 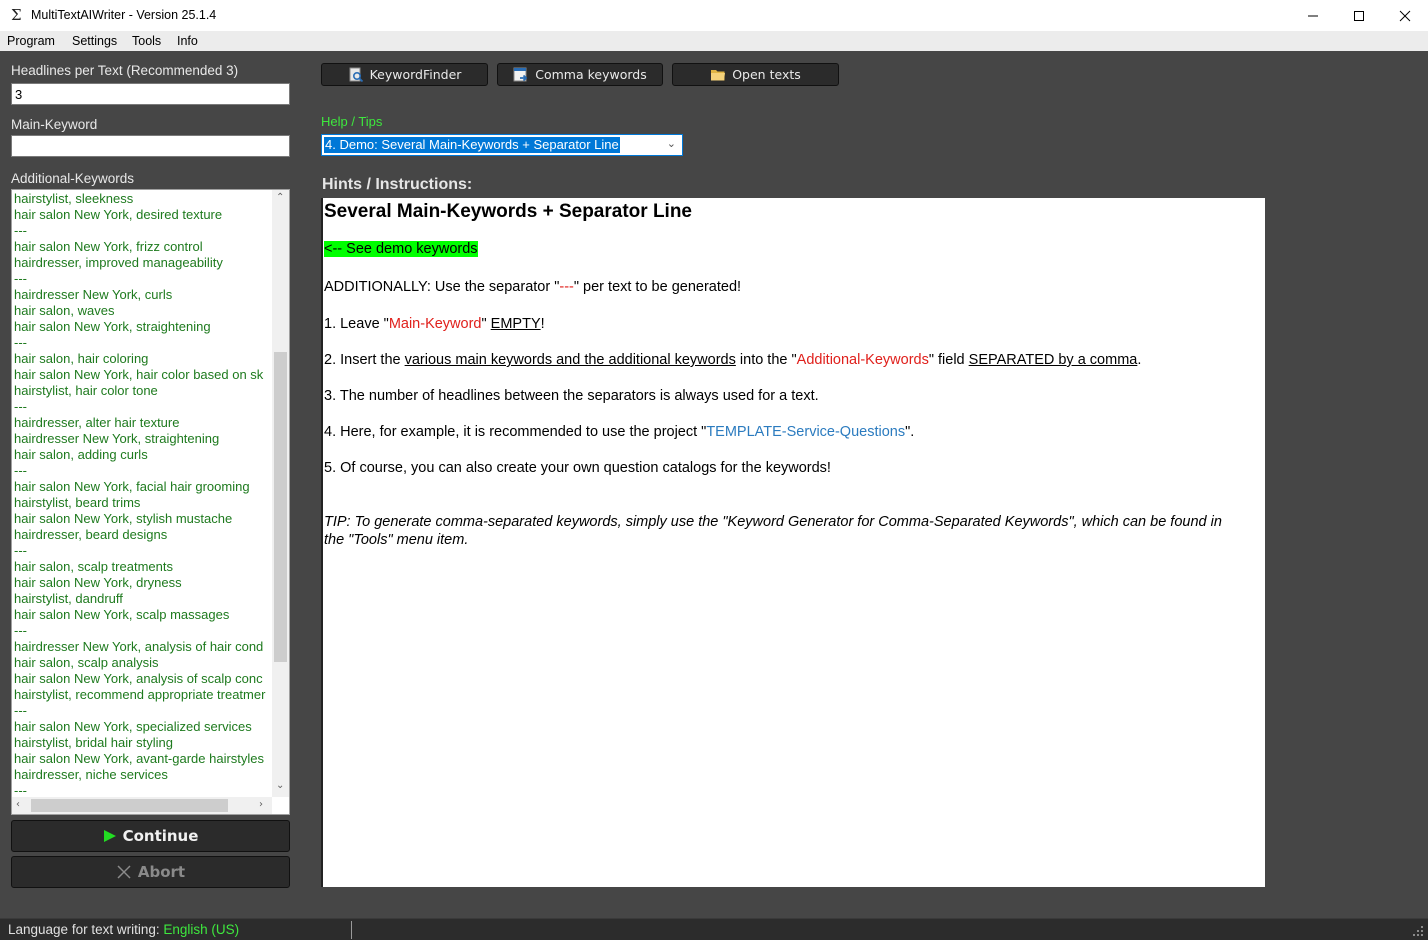 I want to click on abort-button: Abort, so click(x=150, y=872).